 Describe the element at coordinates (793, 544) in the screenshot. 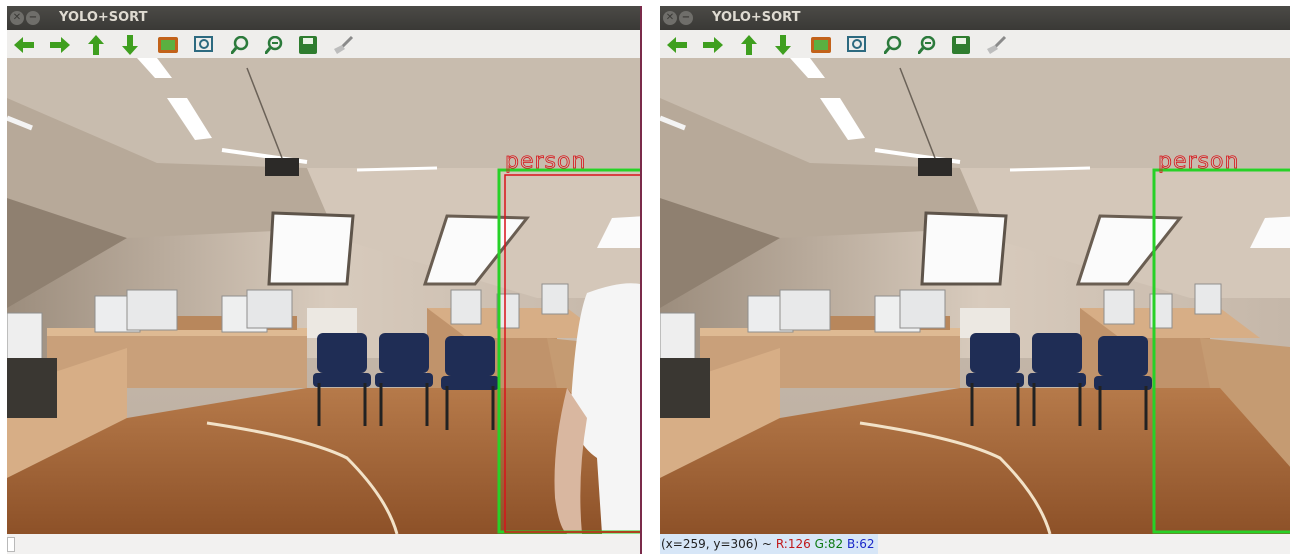

I see `pixel-red-value: R:126` at that location.